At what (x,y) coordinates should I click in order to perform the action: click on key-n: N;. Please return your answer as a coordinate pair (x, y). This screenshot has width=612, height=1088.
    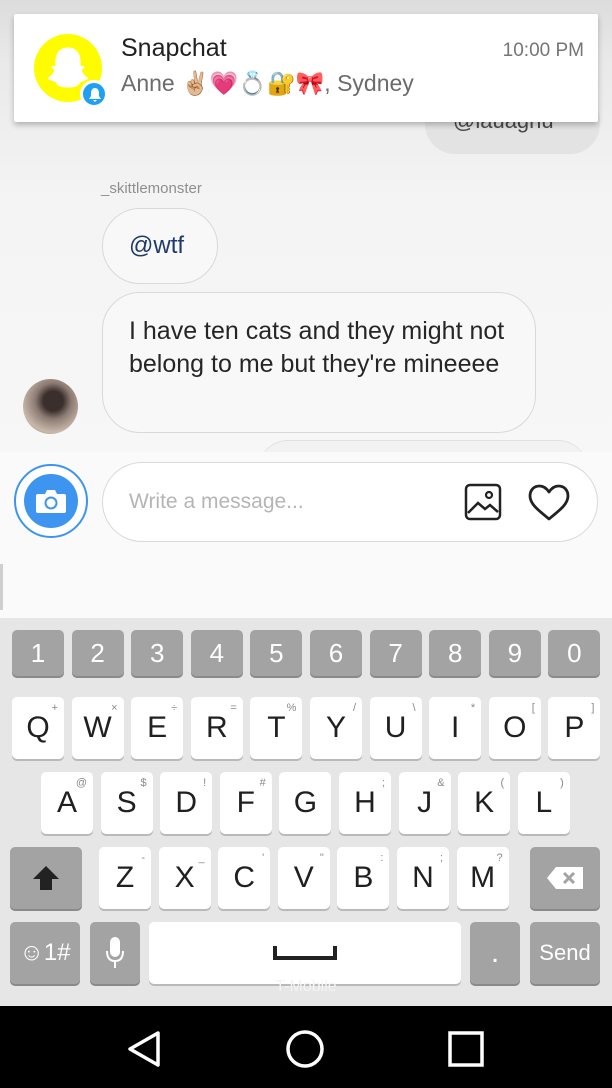
    Looking at the image, I should click on (423, 878).